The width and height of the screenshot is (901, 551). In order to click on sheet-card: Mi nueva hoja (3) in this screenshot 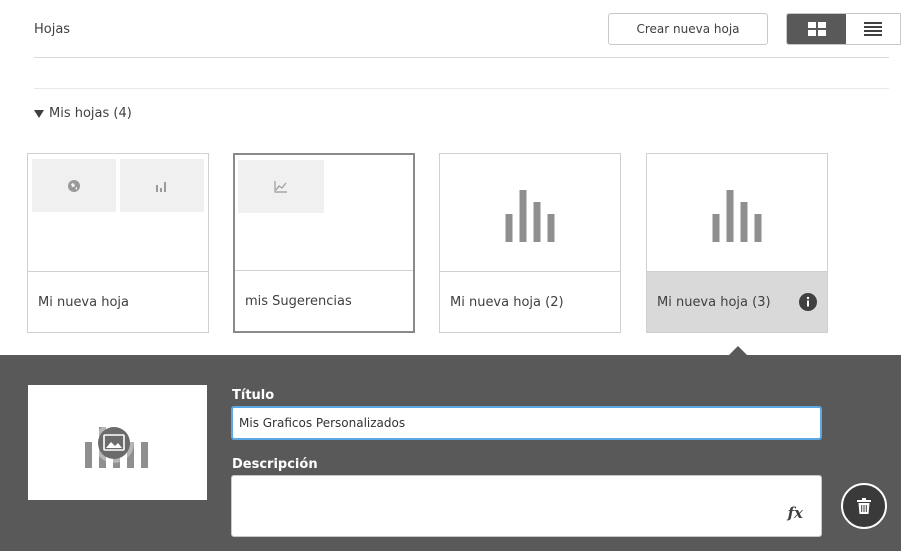, I will do `click(737, 243)`.